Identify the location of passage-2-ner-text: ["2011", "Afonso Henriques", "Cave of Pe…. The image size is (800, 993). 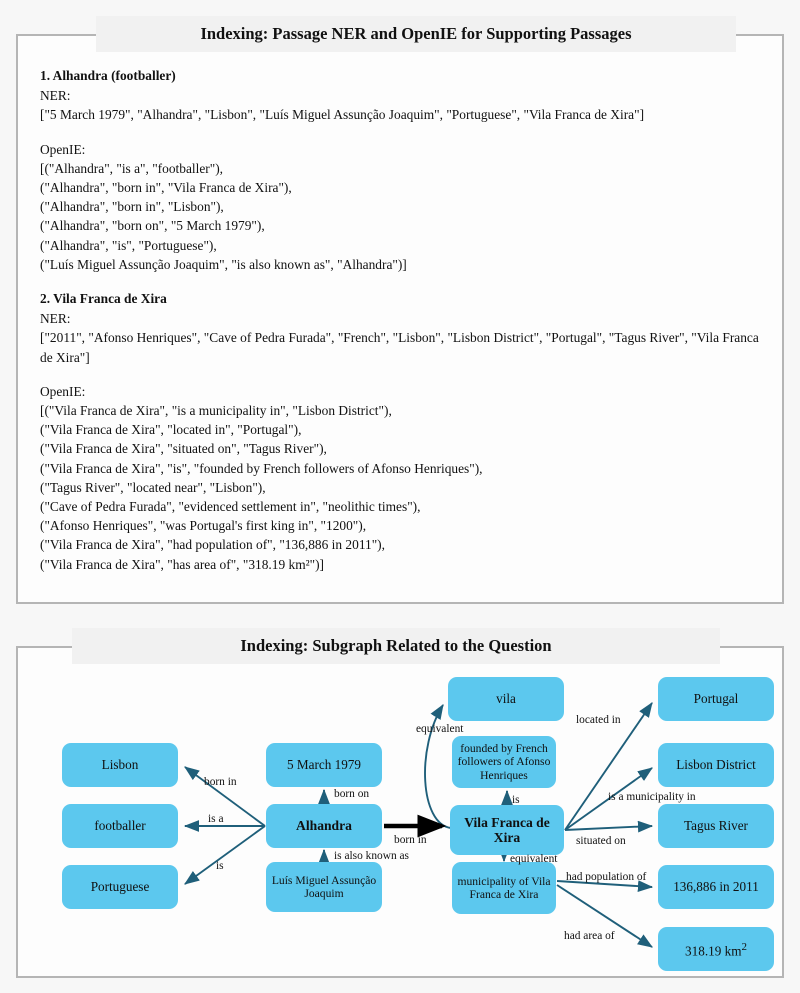
(399, 347).